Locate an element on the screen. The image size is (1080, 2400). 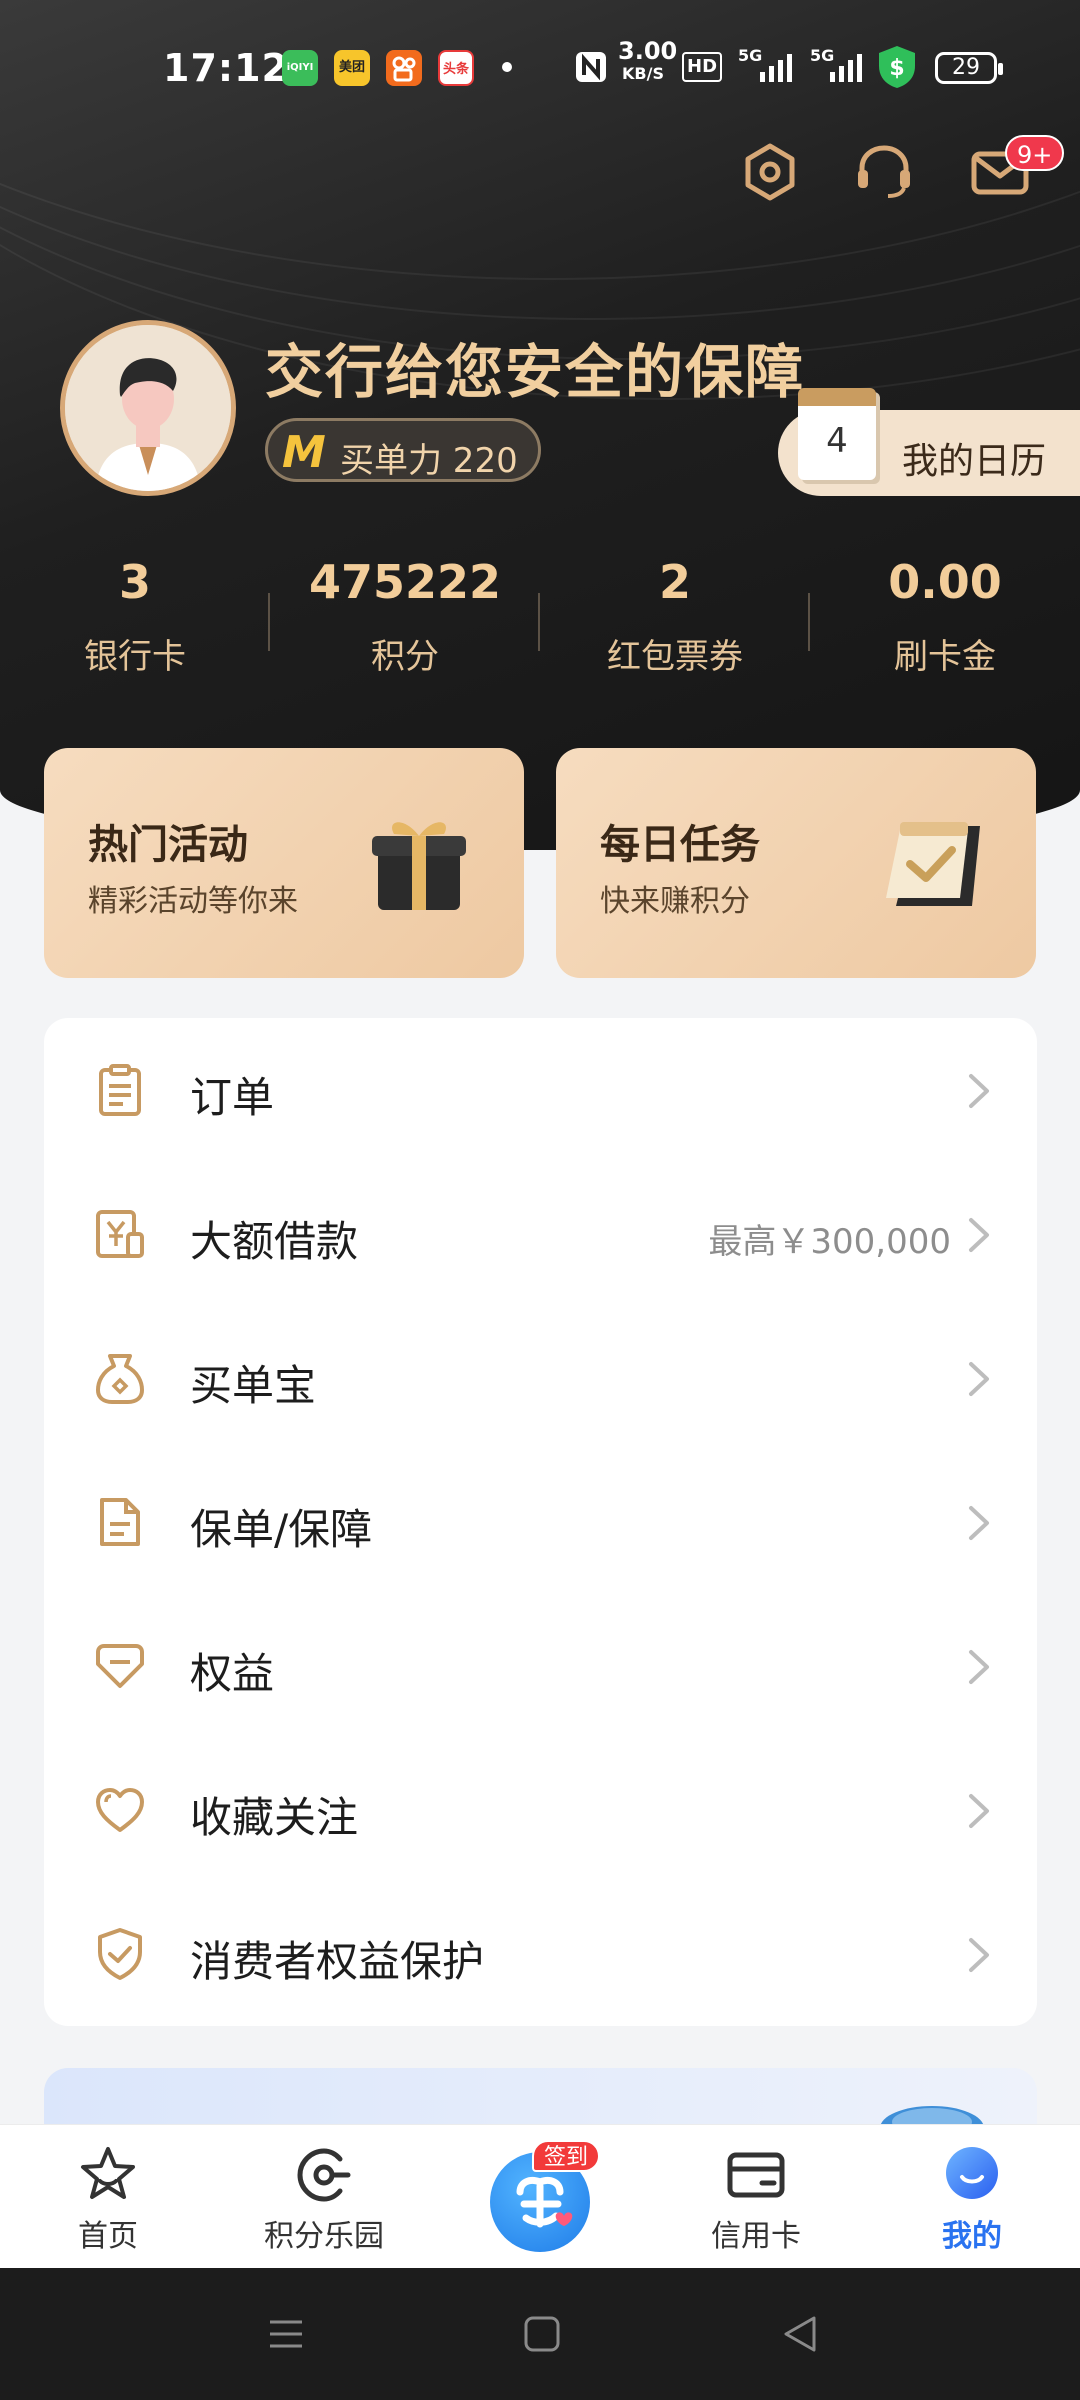
menu-label: 大额借款 is located at coordinates (274, 1241).